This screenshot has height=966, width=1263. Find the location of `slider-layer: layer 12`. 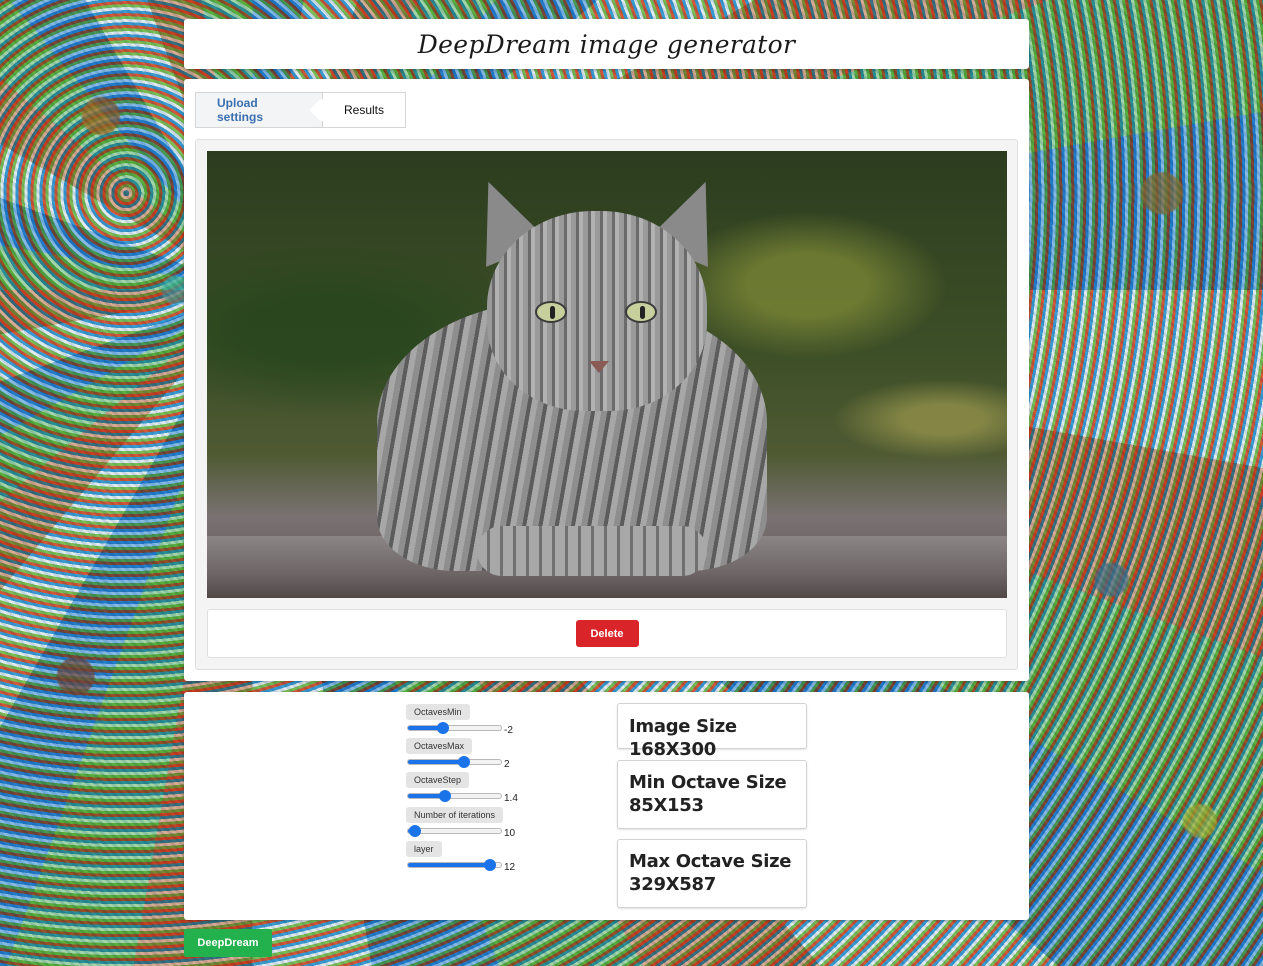

slider-layer: layer 12 is located at coordinates (471, 858).